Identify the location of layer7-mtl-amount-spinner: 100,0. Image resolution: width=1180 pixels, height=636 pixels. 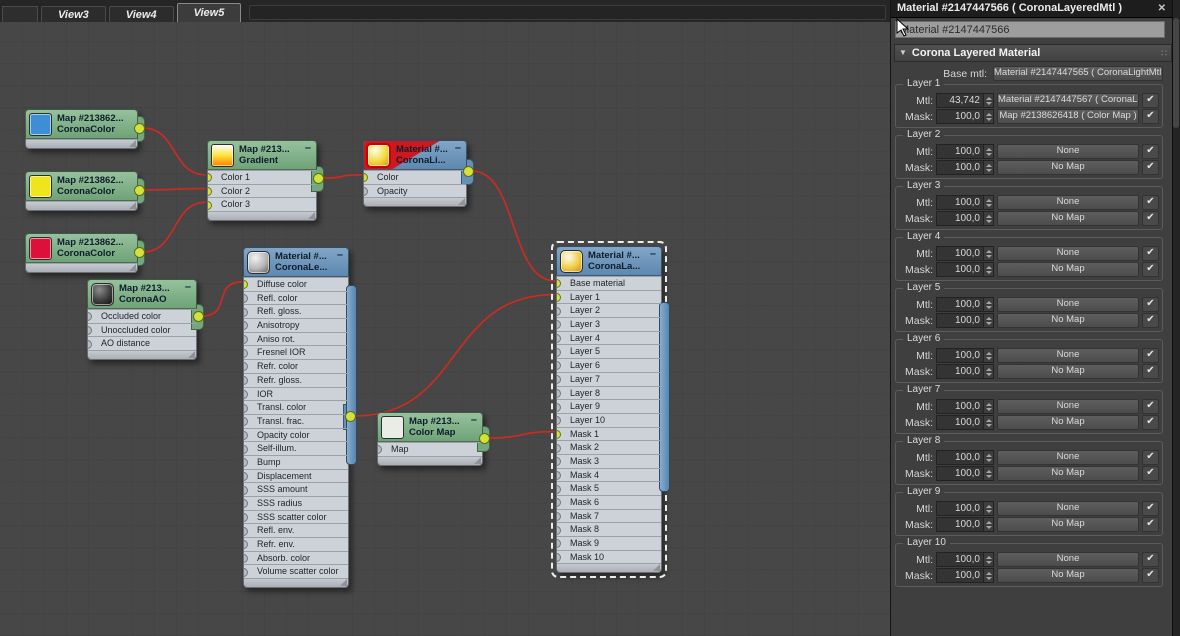
(965, 406).